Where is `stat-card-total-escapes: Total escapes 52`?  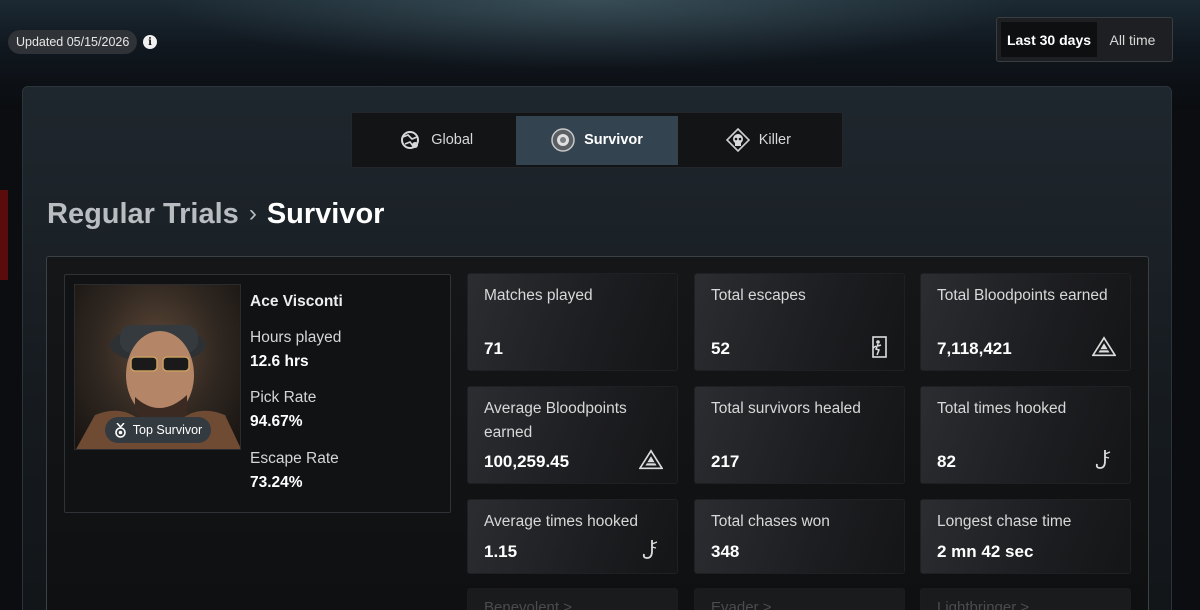
stat-card-total-escapes: Total escapes 52 is located at coordinates (799, 322).